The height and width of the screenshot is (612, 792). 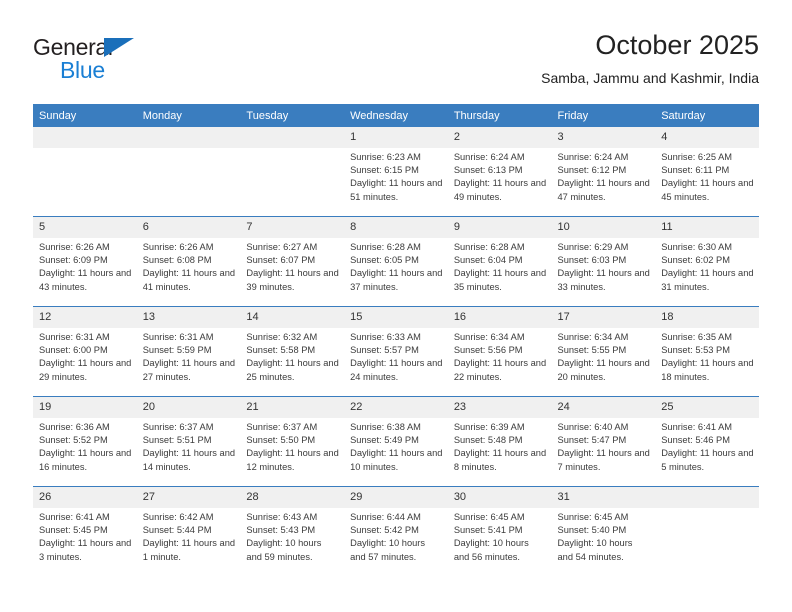 What do you see at coordinates (697, 157) in the screenshot?
I see `sunrise-text: Sunrise: 6:25 AM` at bounding box center [697, 157].